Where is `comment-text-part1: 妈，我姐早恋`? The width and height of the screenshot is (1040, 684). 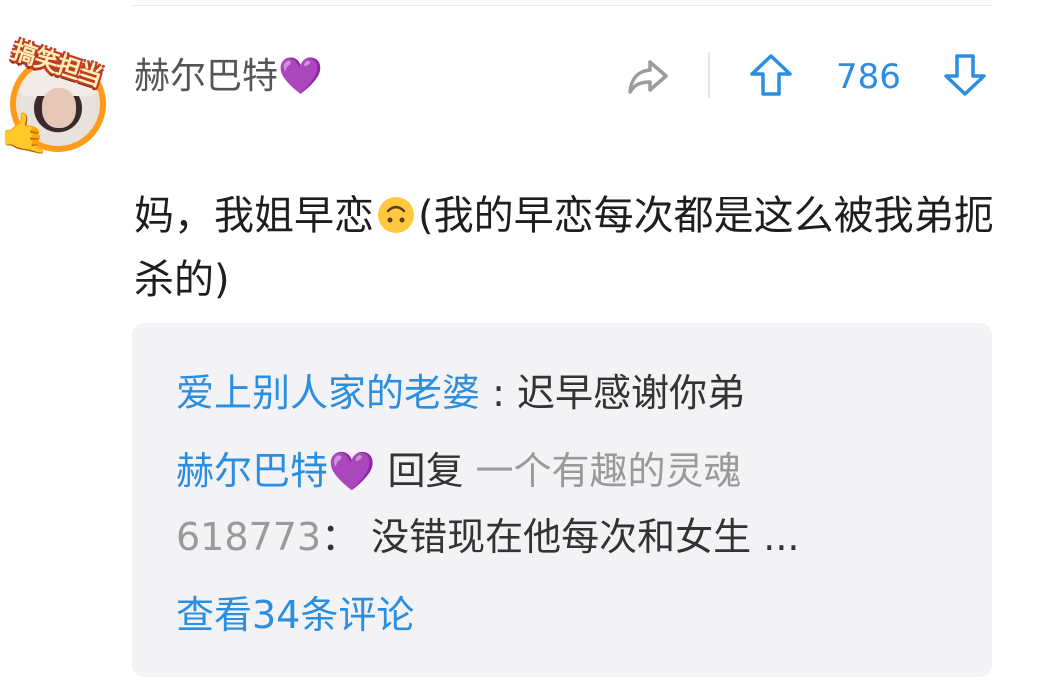 comment-text-part1: 妈，我姐早恋 is located at coordinates (254, 216).